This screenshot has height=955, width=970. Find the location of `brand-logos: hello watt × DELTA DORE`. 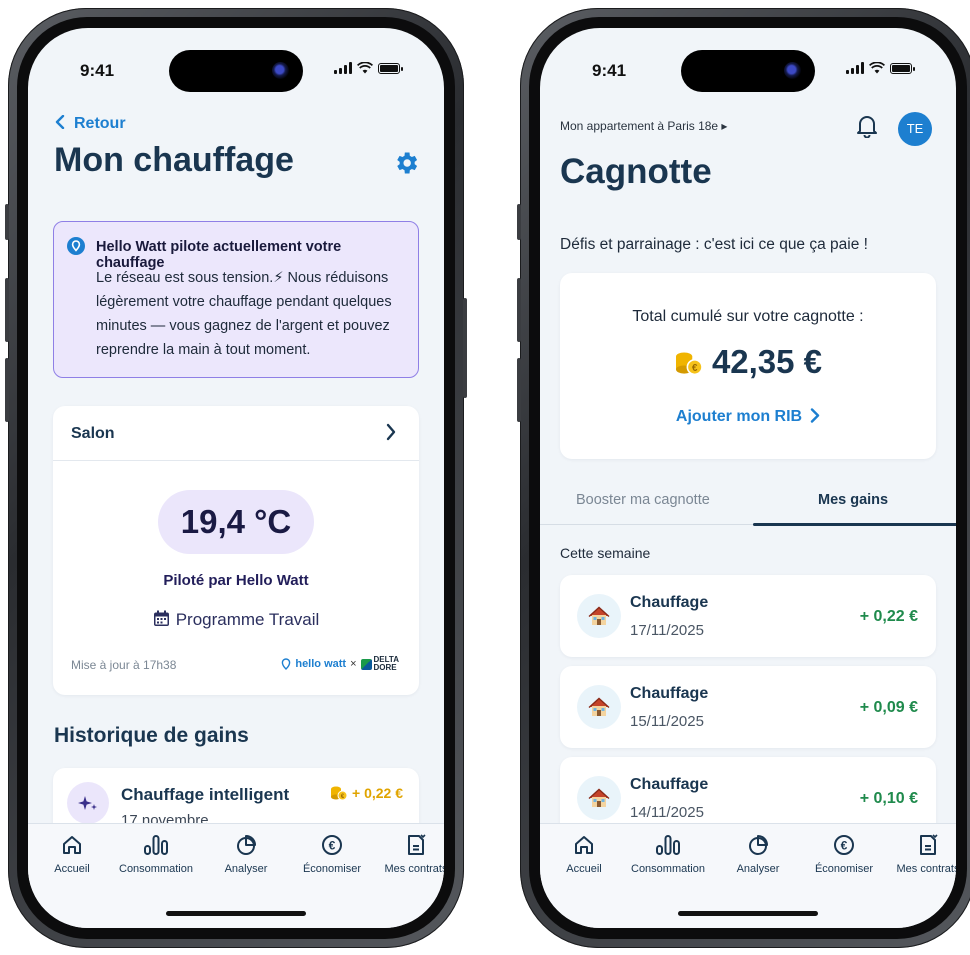

brand-logos: hello watt × DELTA DORE is located at coordinates (340, 664).